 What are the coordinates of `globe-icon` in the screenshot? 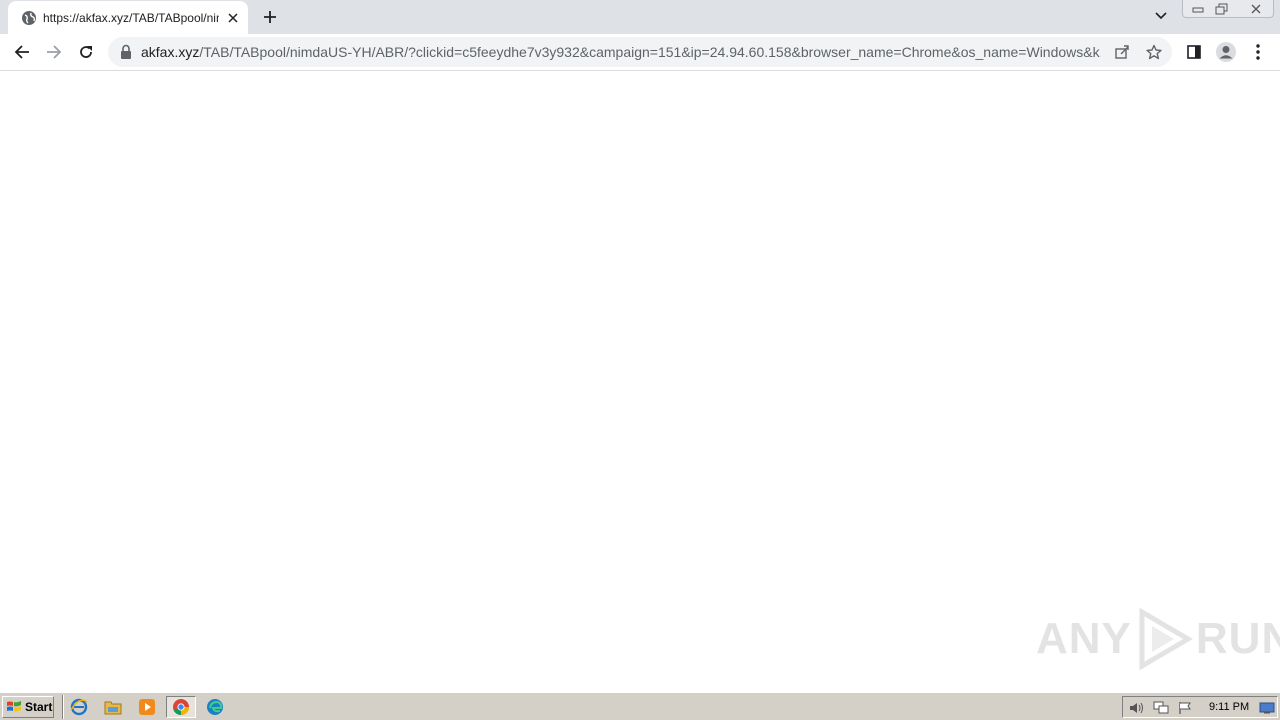 It's located at (29, 18).